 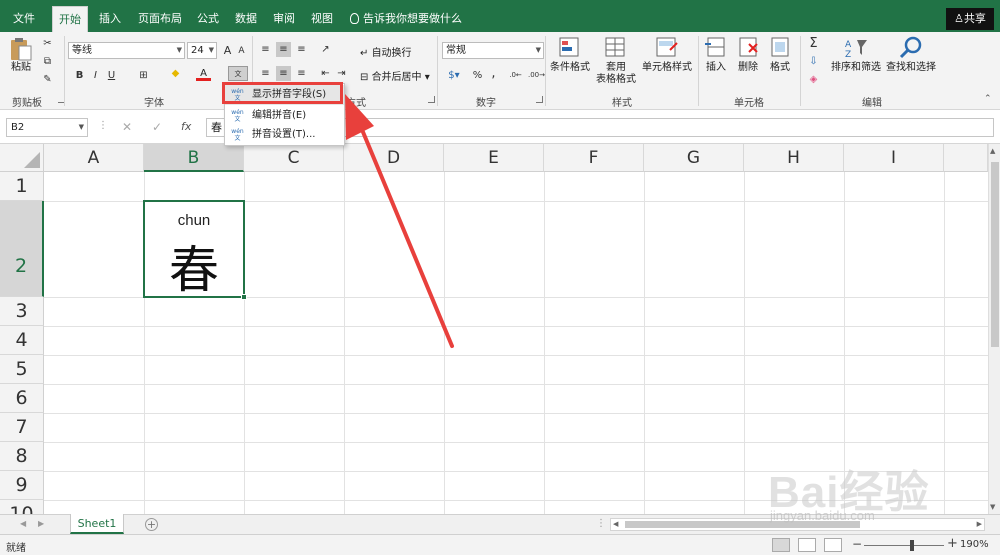 What do you see at coordinates (283, 49) in the screenshot?
I see `align-middle-icon: ≡` at bounding box center [283, 49].